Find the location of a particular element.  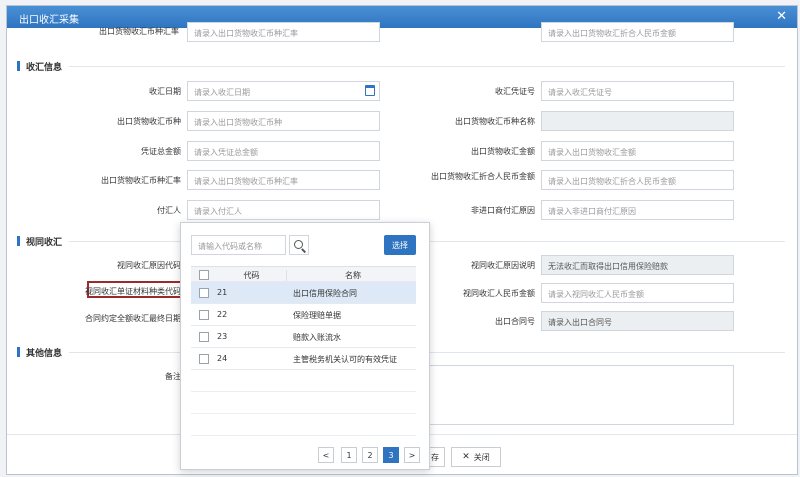

table-row: 22 保险理赔单据 is located at coordinates (303, 315).